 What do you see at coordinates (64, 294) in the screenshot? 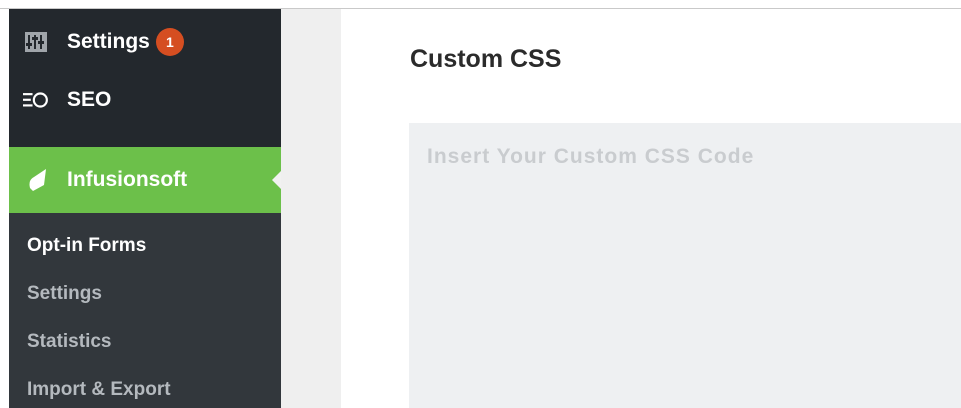
I see `submenu-item-settings: Settings` at bounding box center [64, 294].